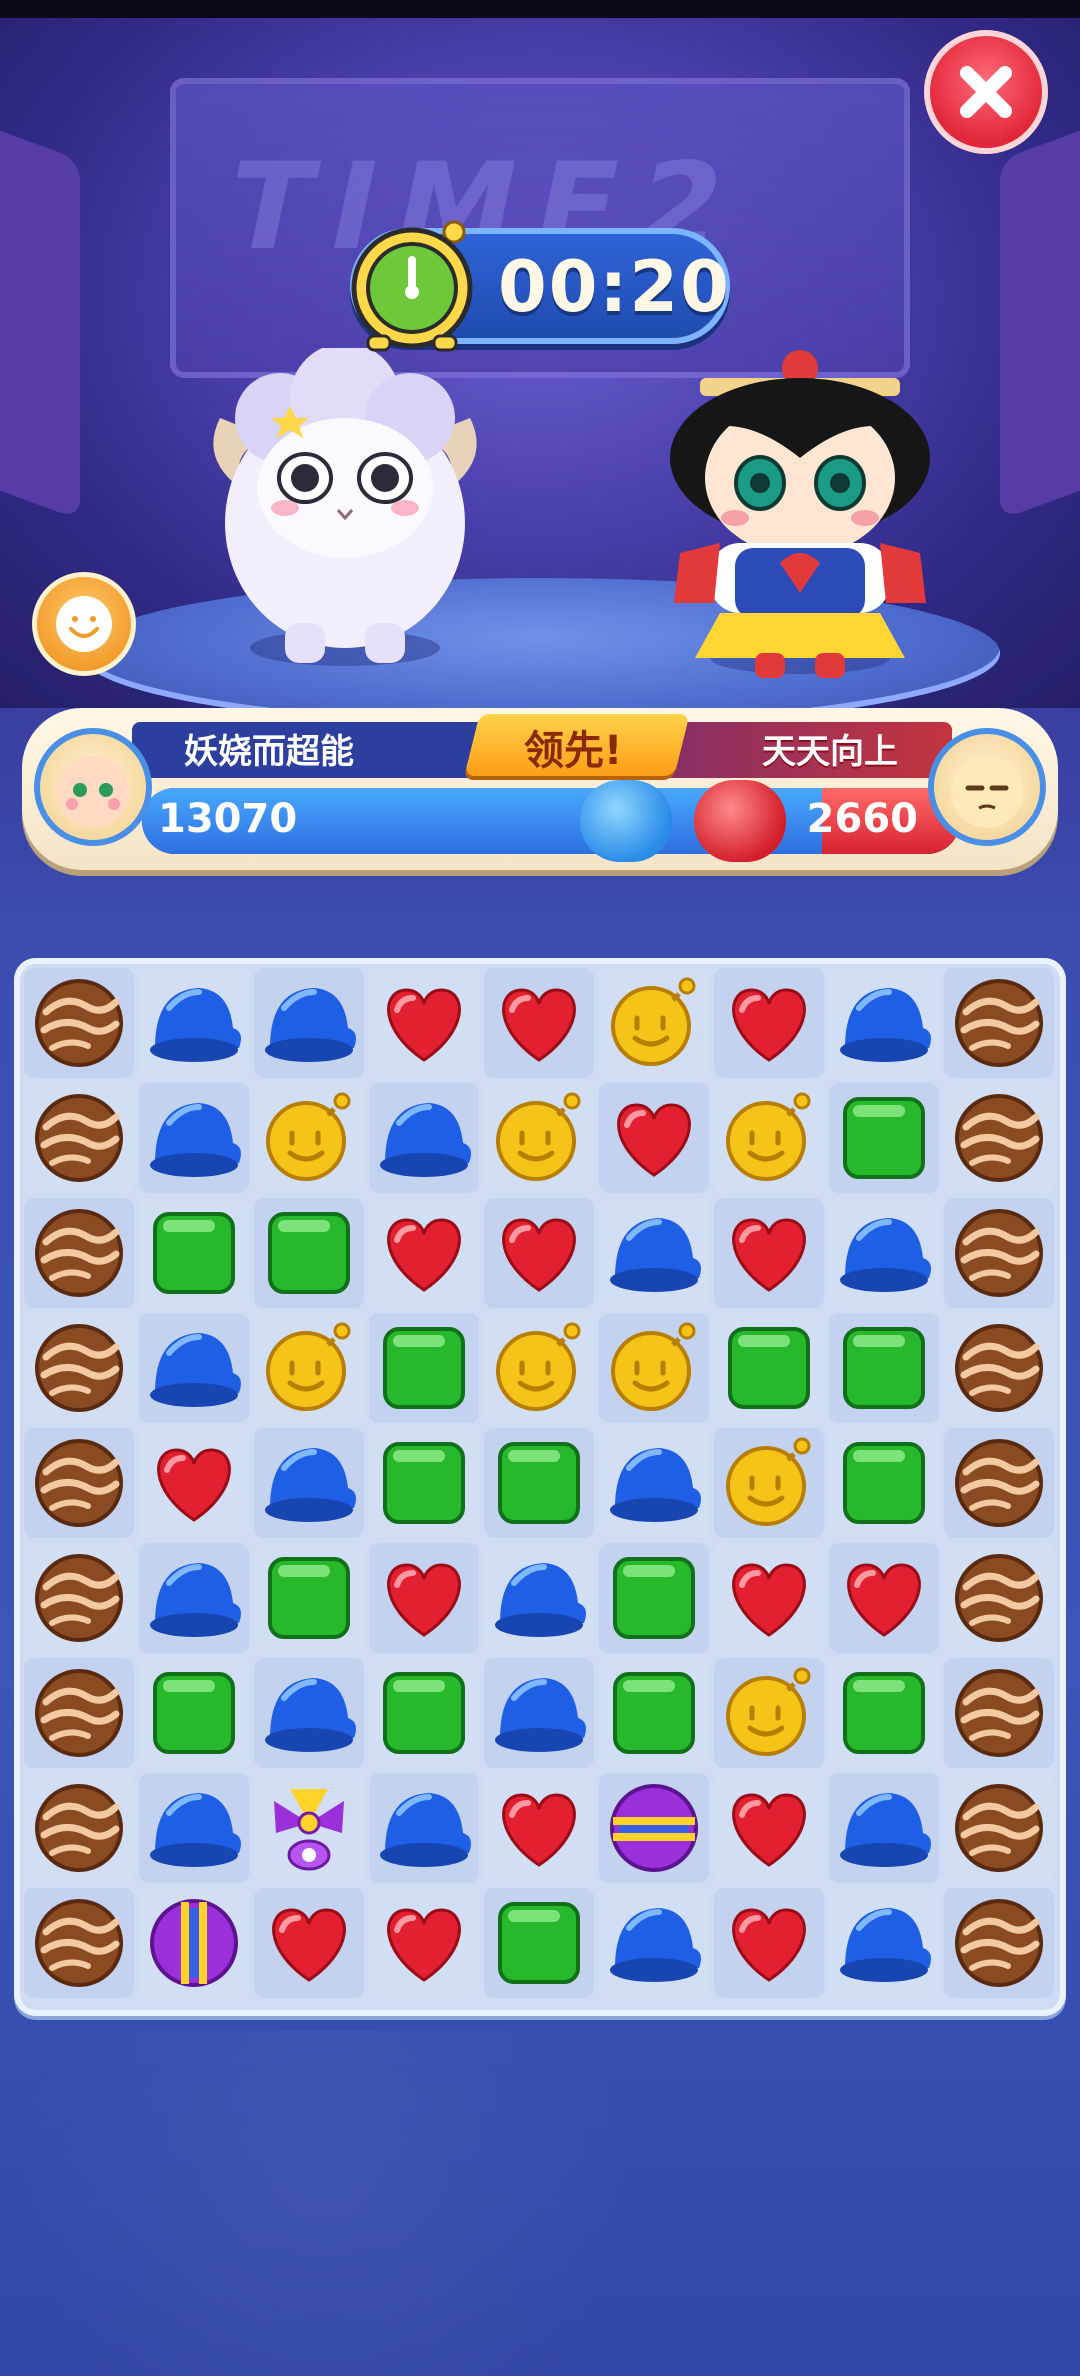 This screenshot has height=2376, width=1080. I want to click on lead-label: 领先!, so click(573, 751).